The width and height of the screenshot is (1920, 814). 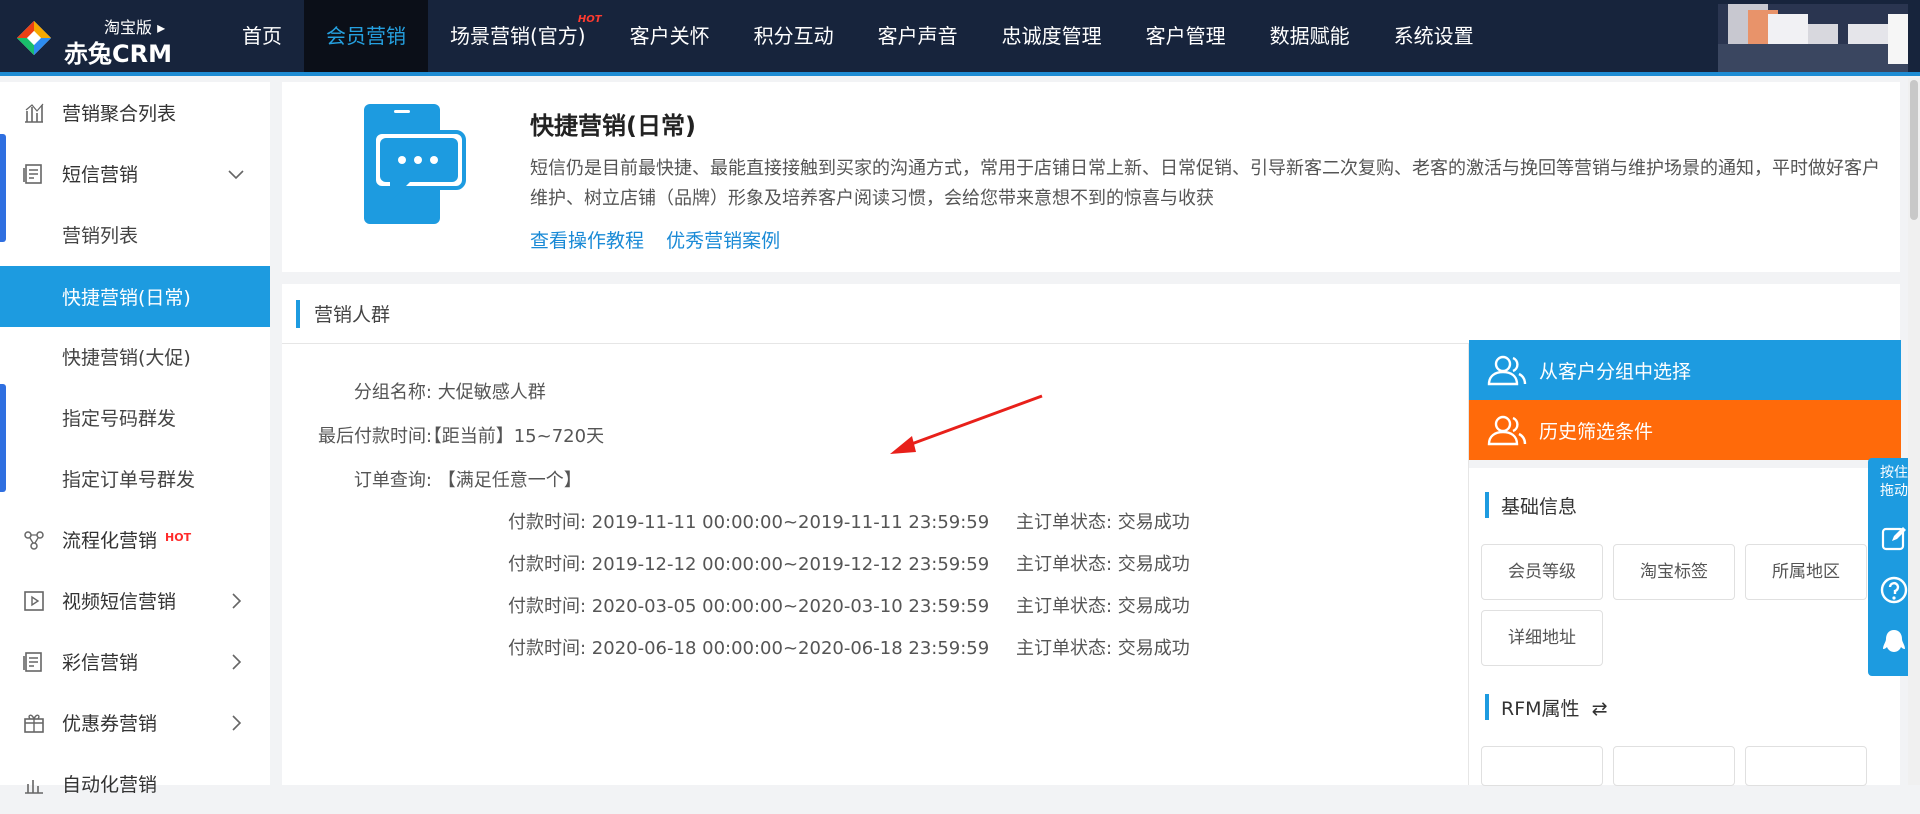 I want to click on select-from-group-button: 从客户分组中选择, so click(x=1685, y=370).